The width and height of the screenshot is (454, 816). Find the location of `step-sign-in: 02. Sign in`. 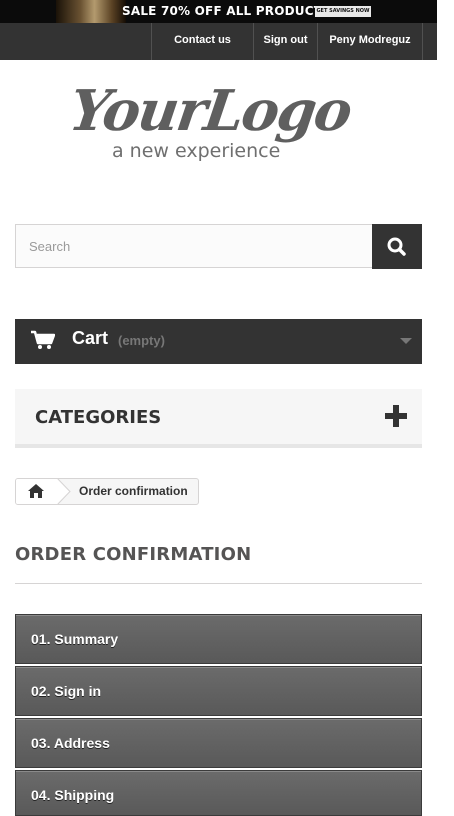

step-sign-in: 02. Sign in is located at coordinates (218, 691).